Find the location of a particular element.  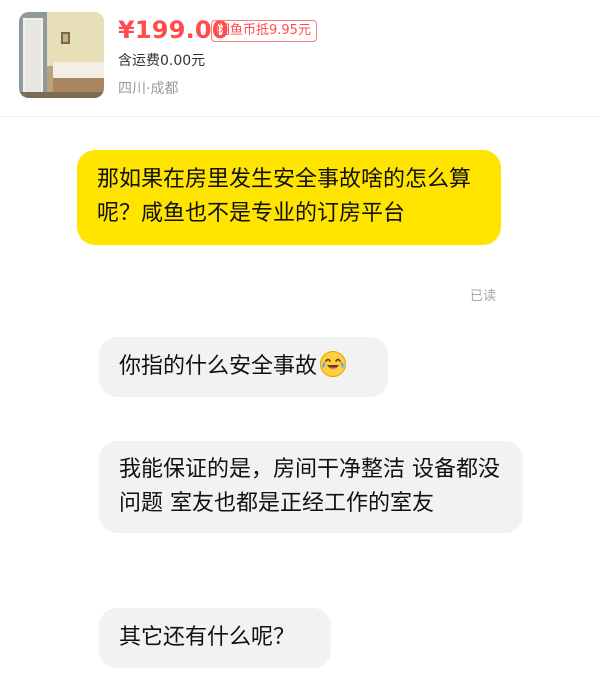

product-thumbnail is located at coordinates (61, 55).